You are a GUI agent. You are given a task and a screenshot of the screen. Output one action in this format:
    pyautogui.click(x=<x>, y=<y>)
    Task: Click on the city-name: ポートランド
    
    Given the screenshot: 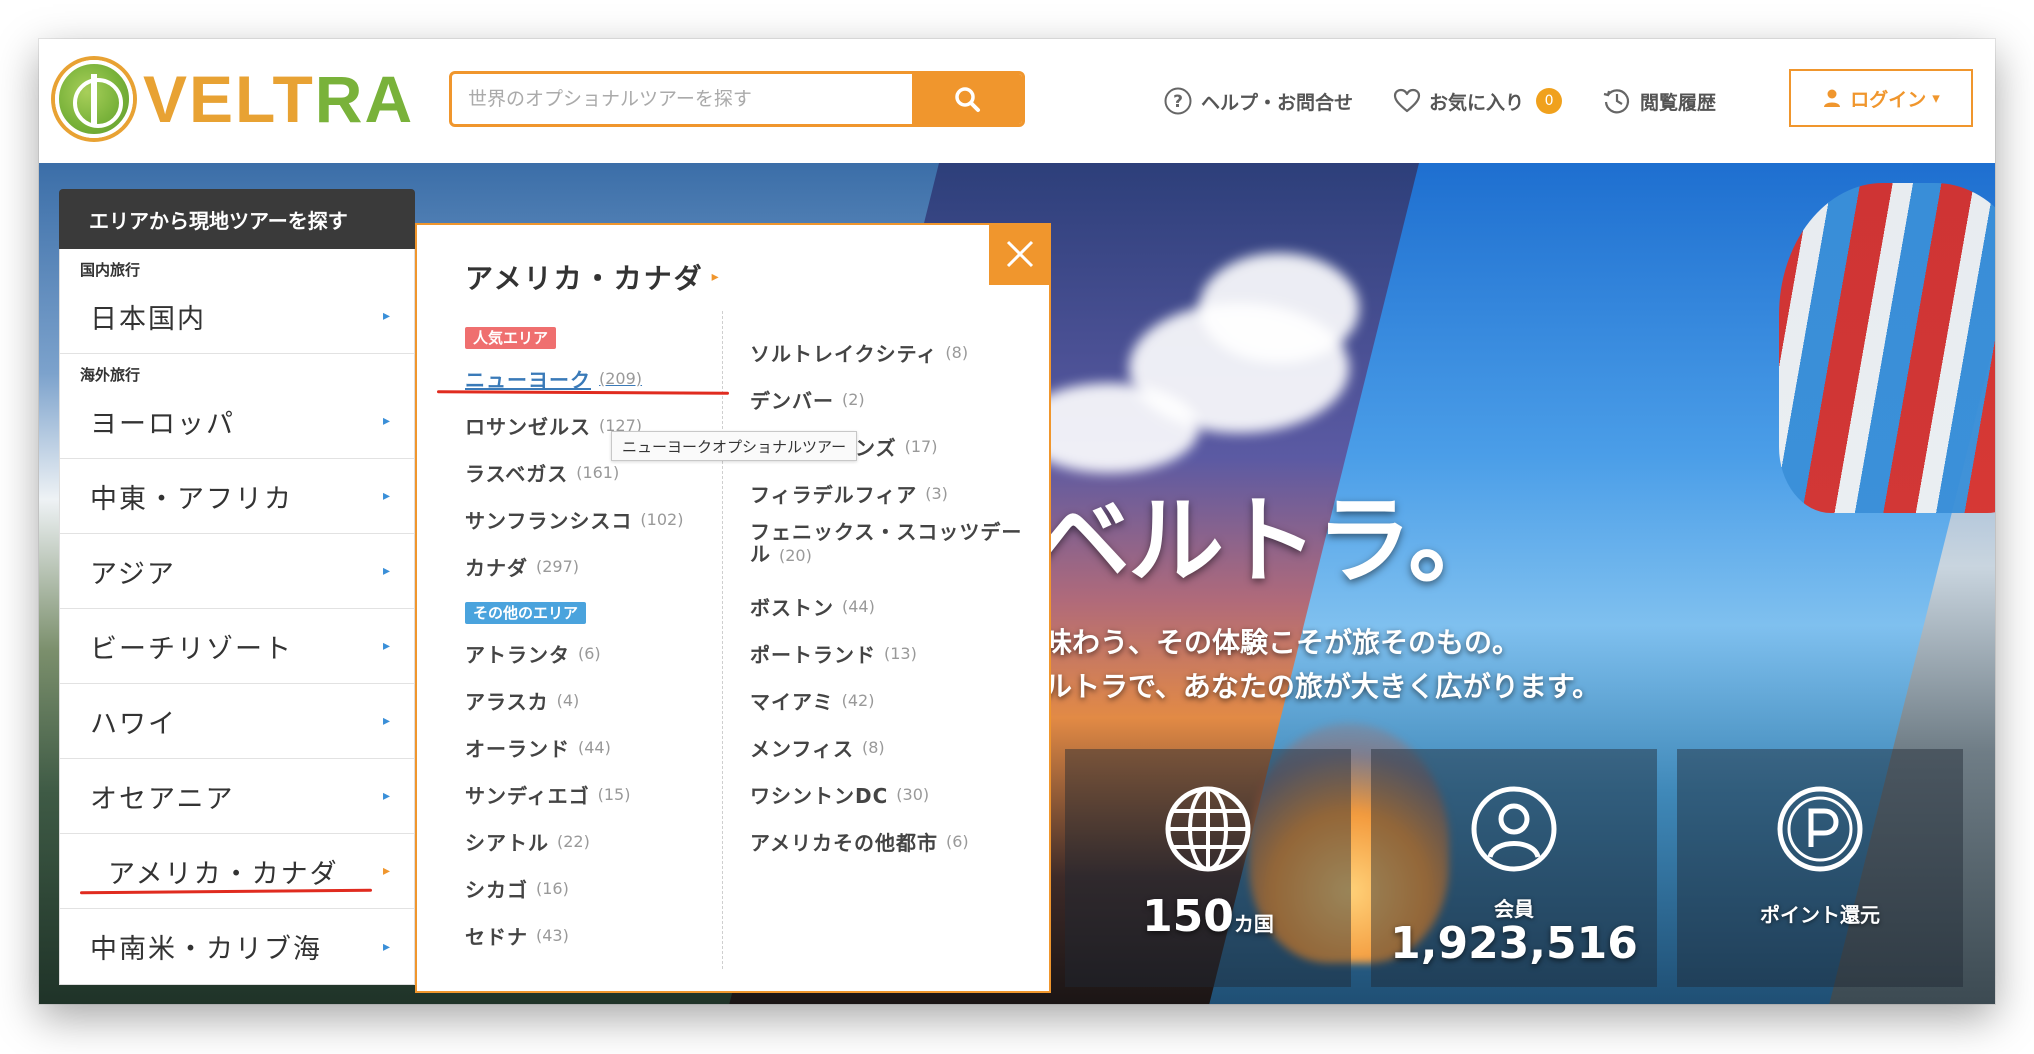 What is the action you would take?
    pyautogui.click(x=813, y=655)
    